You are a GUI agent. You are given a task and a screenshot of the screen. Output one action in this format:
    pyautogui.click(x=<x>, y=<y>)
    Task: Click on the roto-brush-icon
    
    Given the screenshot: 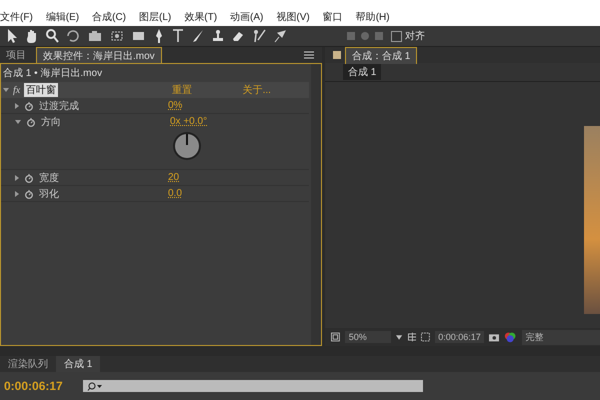 What is the action you would take?
    pyautogui.click(x=259, y=36)
    